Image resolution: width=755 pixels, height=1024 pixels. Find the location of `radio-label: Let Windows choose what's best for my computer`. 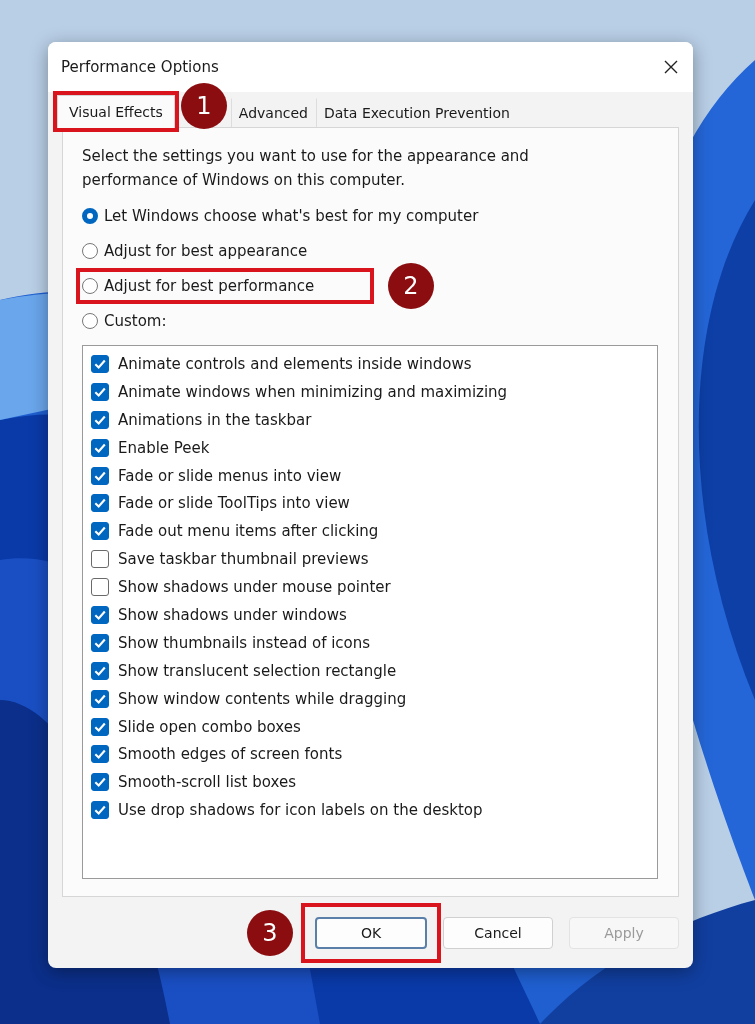

radio-label: Let Windows choose what's best for my computer is located at coordinates (291, 216).